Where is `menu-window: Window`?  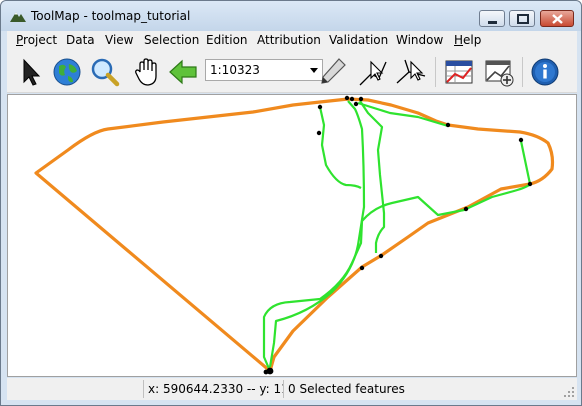
menu-window: Window is located at coordinates (419, 40).